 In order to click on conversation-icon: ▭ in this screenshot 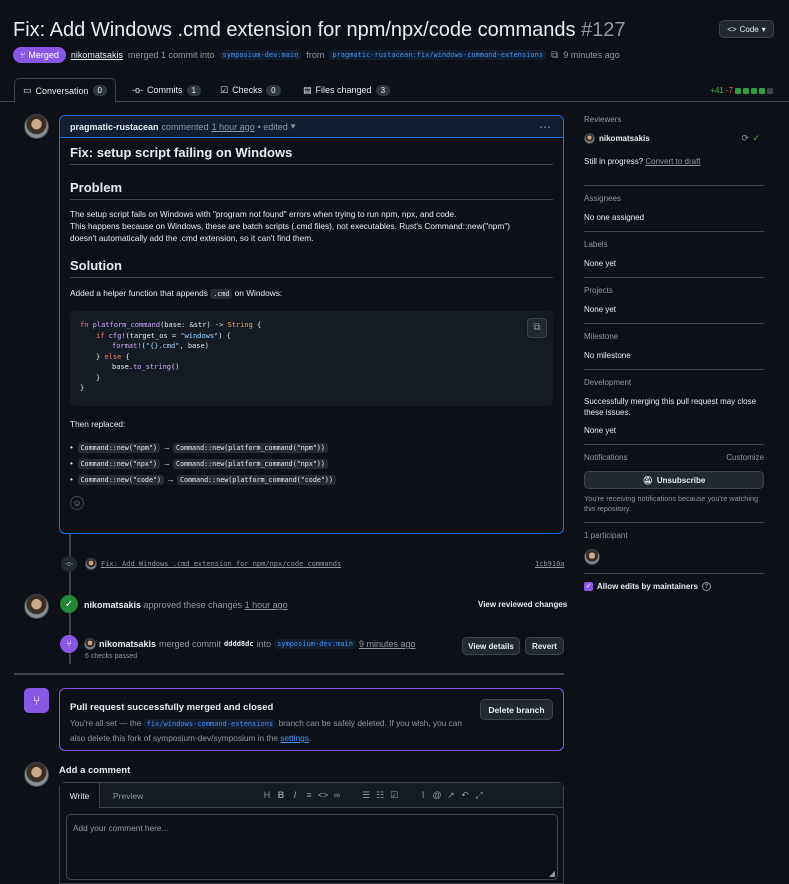, I will do `click(27, 90)`.